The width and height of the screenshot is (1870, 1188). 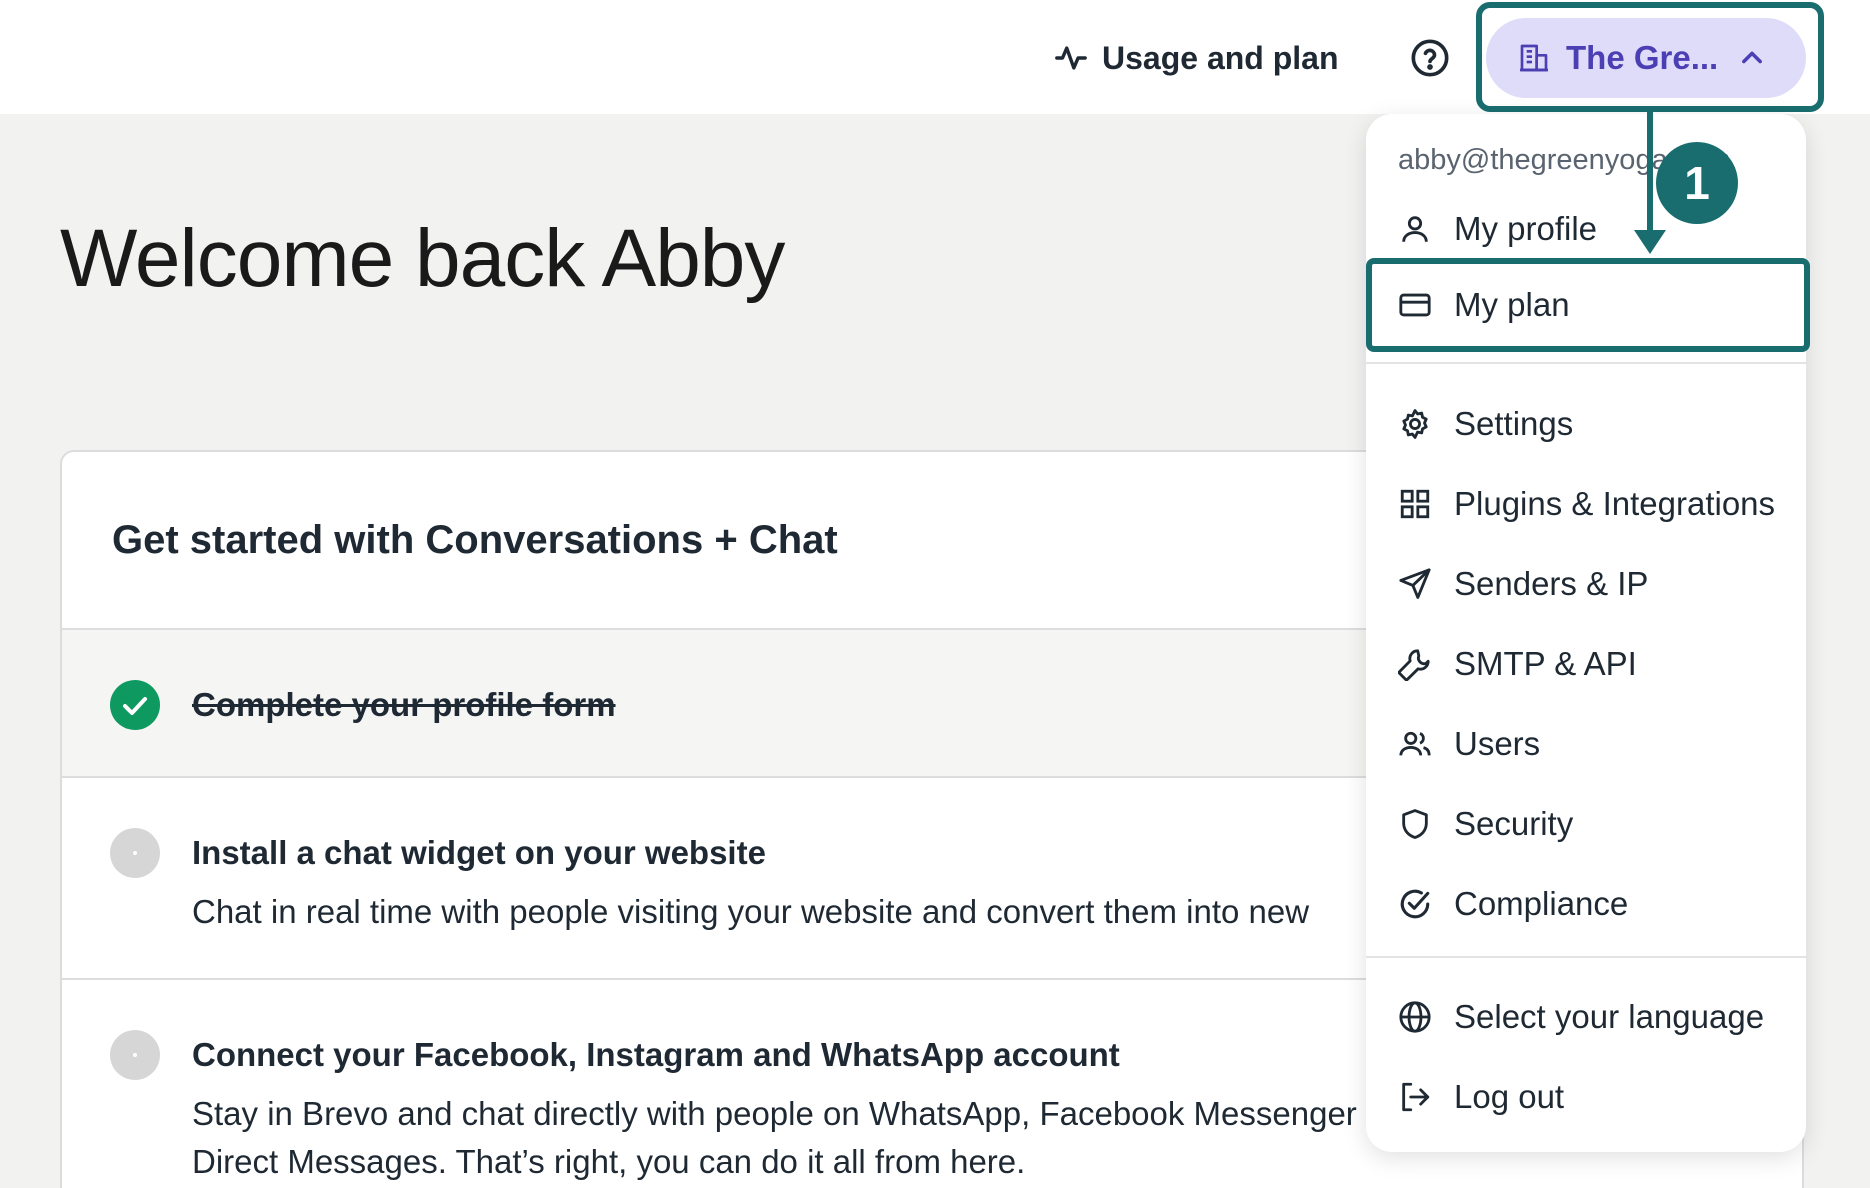 I want to click on usage-and-plan-label: Usage and plan, so click(x=1220, y=57).